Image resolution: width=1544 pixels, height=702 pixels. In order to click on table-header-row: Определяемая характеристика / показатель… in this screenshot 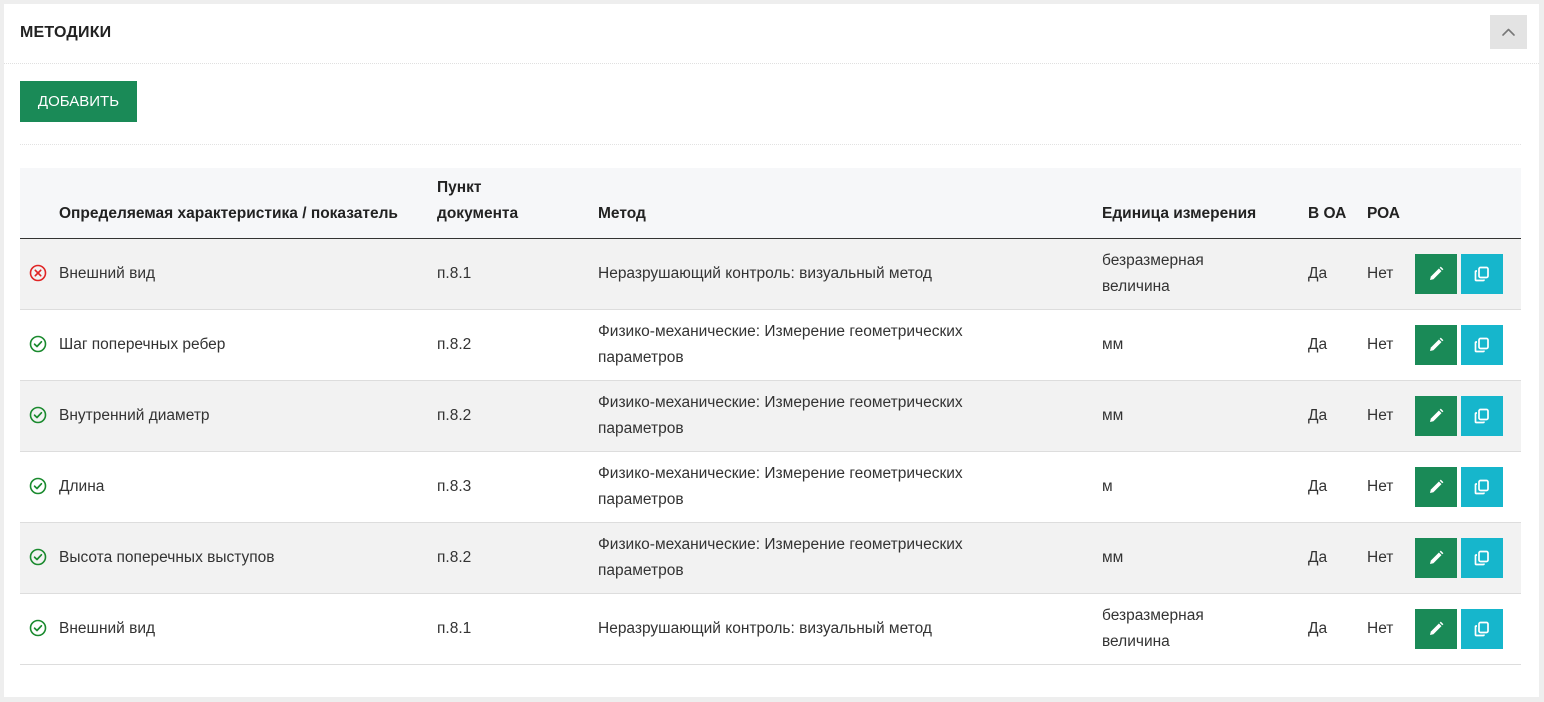, I will do `click(770, 203)`.